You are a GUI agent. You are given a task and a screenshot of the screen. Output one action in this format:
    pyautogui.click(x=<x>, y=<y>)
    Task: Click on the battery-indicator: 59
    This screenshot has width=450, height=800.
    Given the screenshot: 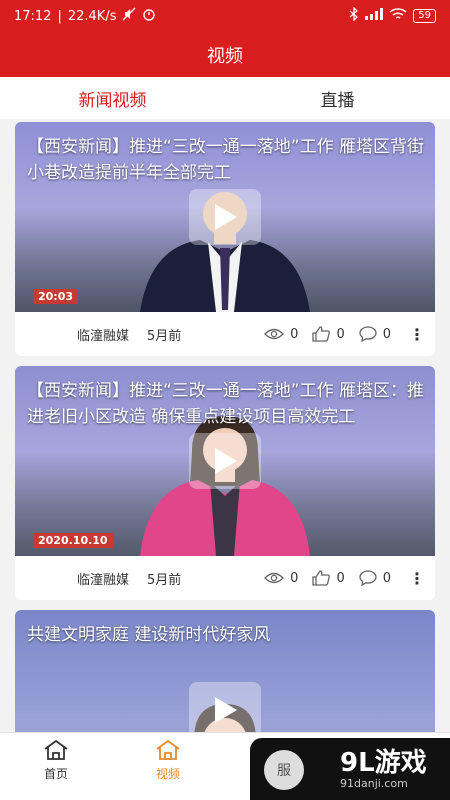 What is the action you would take?
    pyautogui.click(x=424, y=16)
    